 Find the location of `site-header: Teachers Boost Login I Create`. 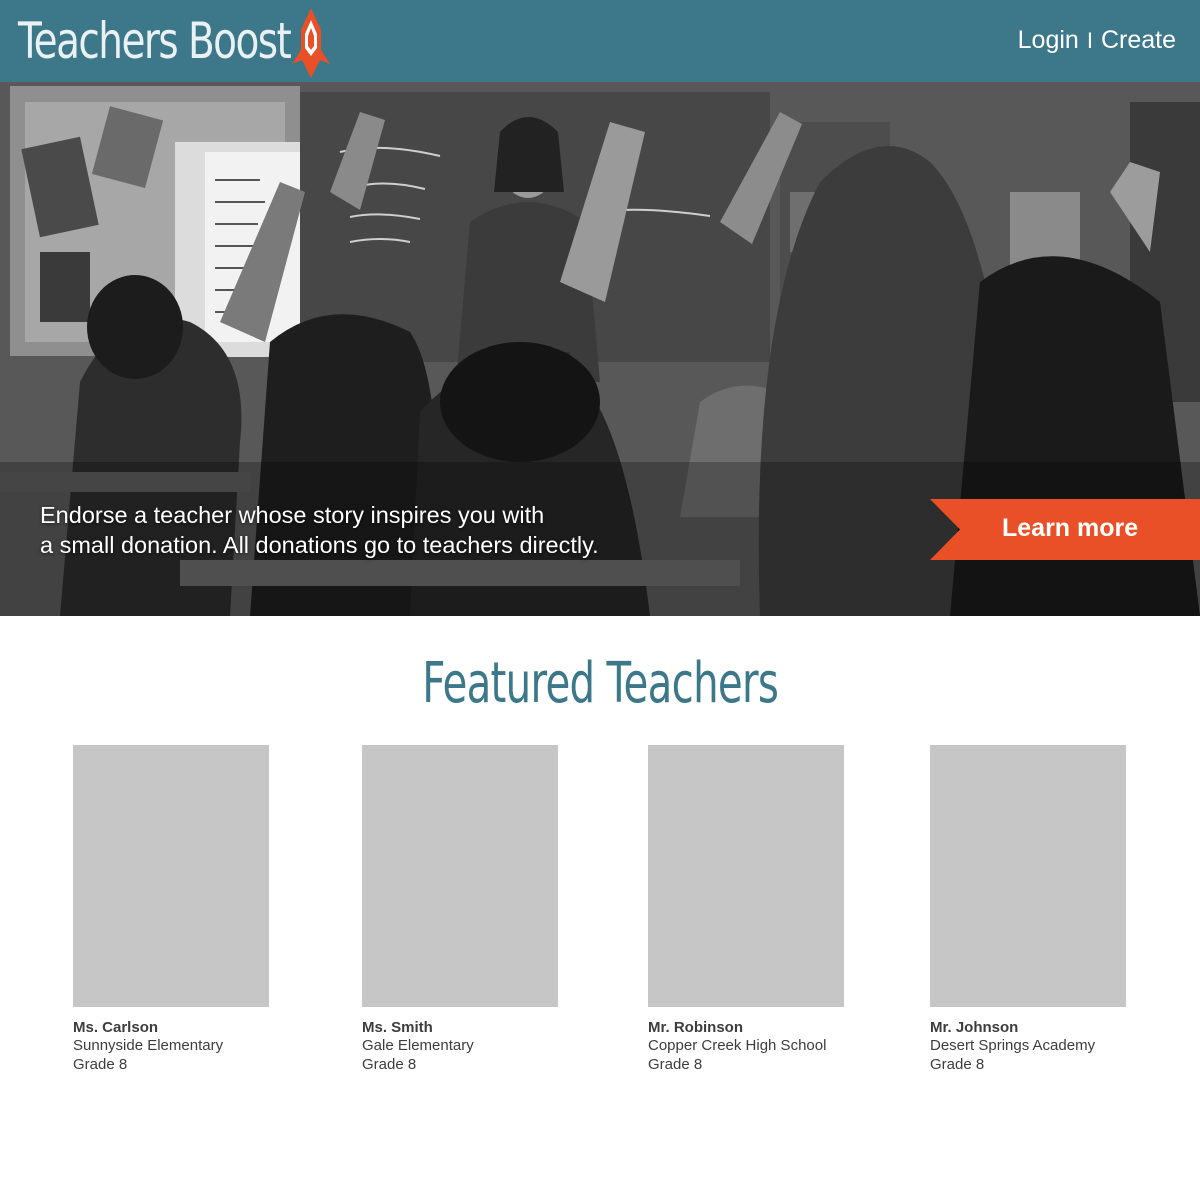

site-header: Teachers Boost Login I Create is located at coordinates (600, 41).